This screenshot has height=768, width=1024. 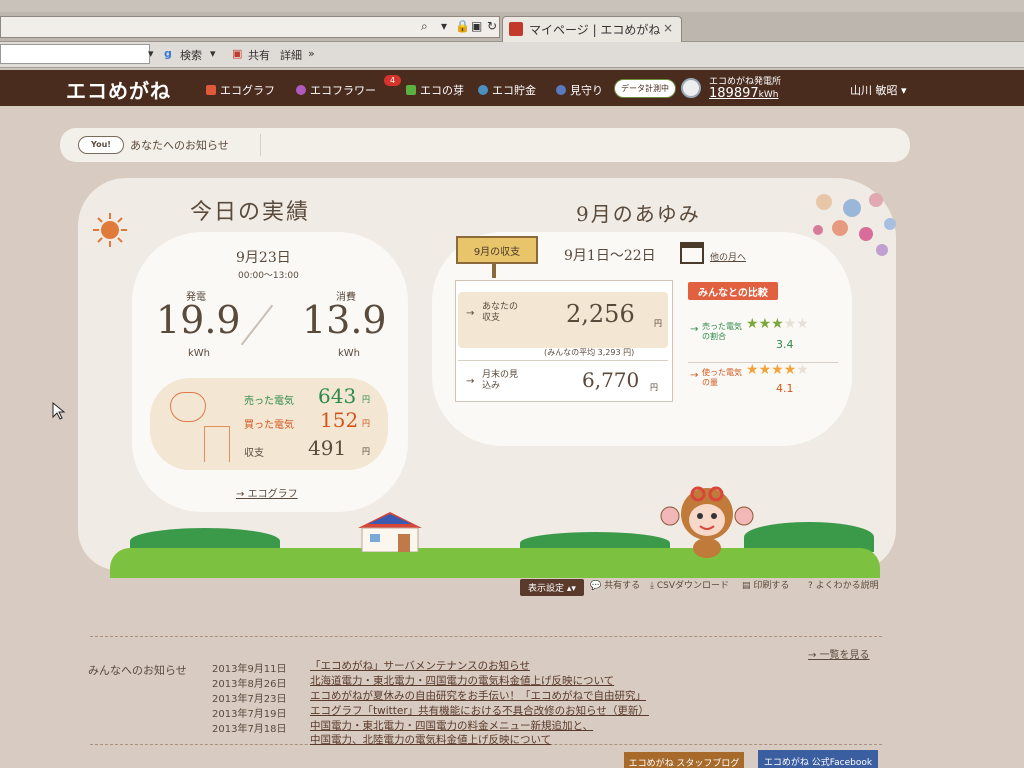 I want to click on question-icon: ?, so click(x=810, y=586).